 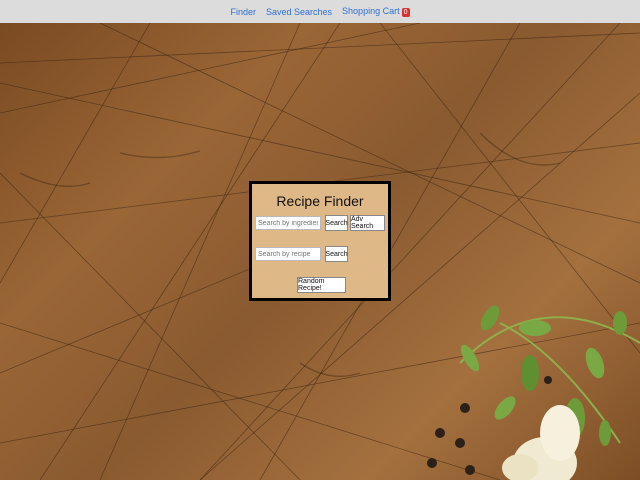 What do you see at coordinates (405, 12) in the screenshot?
I see `cart-count-badge: 0` at bounding box center [405, 12].